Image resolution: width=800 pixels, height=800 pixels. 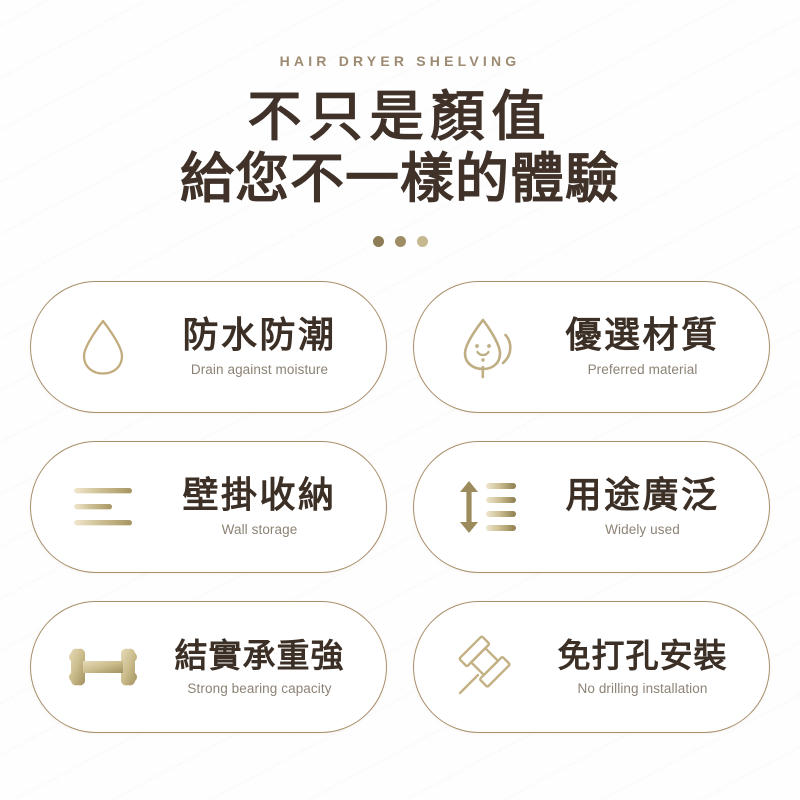 I want to click on feature-card-wall-storage: 壁掛收納 Wall storage, so click(x=208, y=506).